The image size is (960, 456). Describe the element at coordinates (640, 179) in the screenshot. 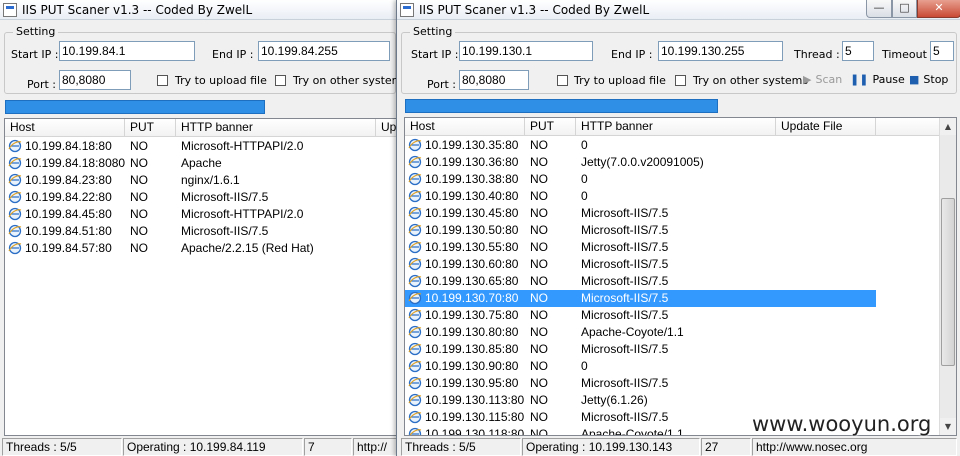

I see `table-row: 10.199.130.38:80 NO 0` at that location.